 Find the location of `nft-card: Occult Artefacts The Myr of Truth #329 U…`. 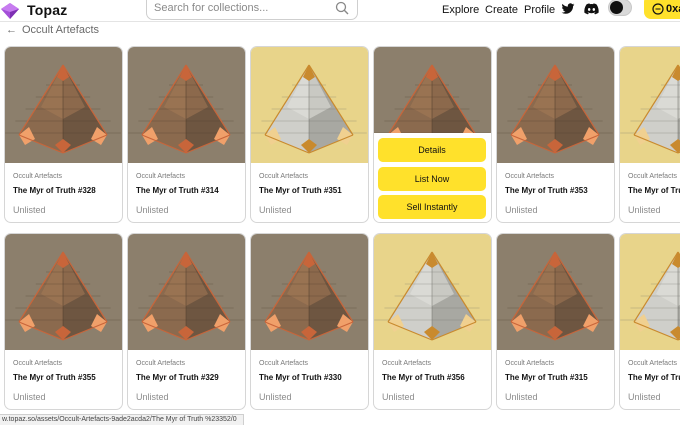

nft-card: Occult Artefacts The Myr of Truth #329 U… is located at coordinates (186, 321).